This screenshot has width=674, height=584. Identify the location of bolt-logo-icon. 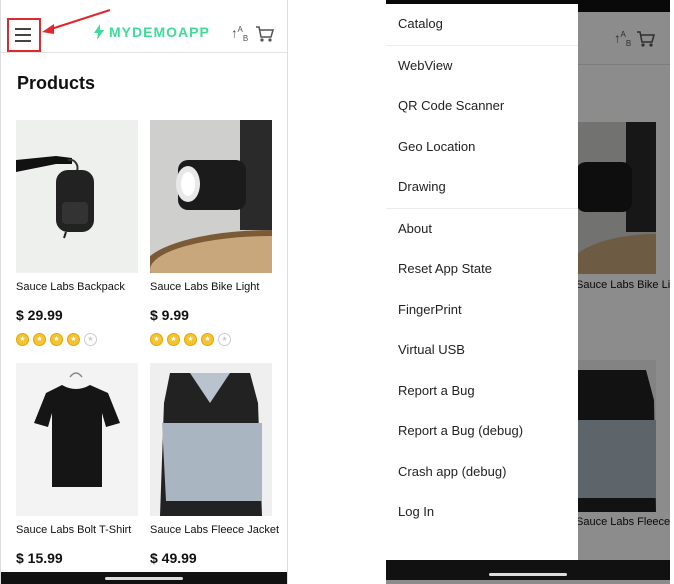
(99, 32).